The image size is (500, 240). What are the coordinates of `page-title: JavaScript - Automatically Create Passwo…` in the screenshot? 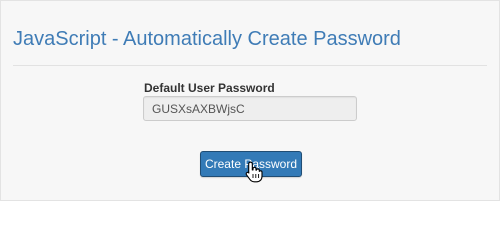 It's located at (207, 39).